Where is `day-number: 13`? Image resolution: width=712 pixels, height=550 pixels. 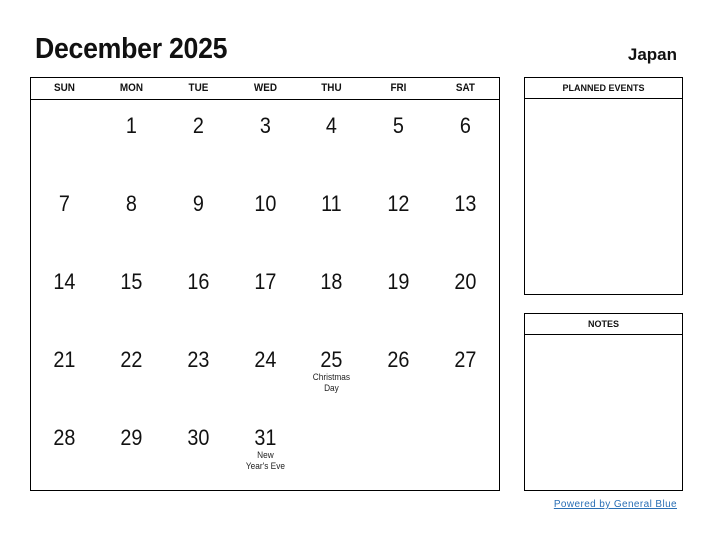 day-number: 13 is located at coordinates (465, 203).